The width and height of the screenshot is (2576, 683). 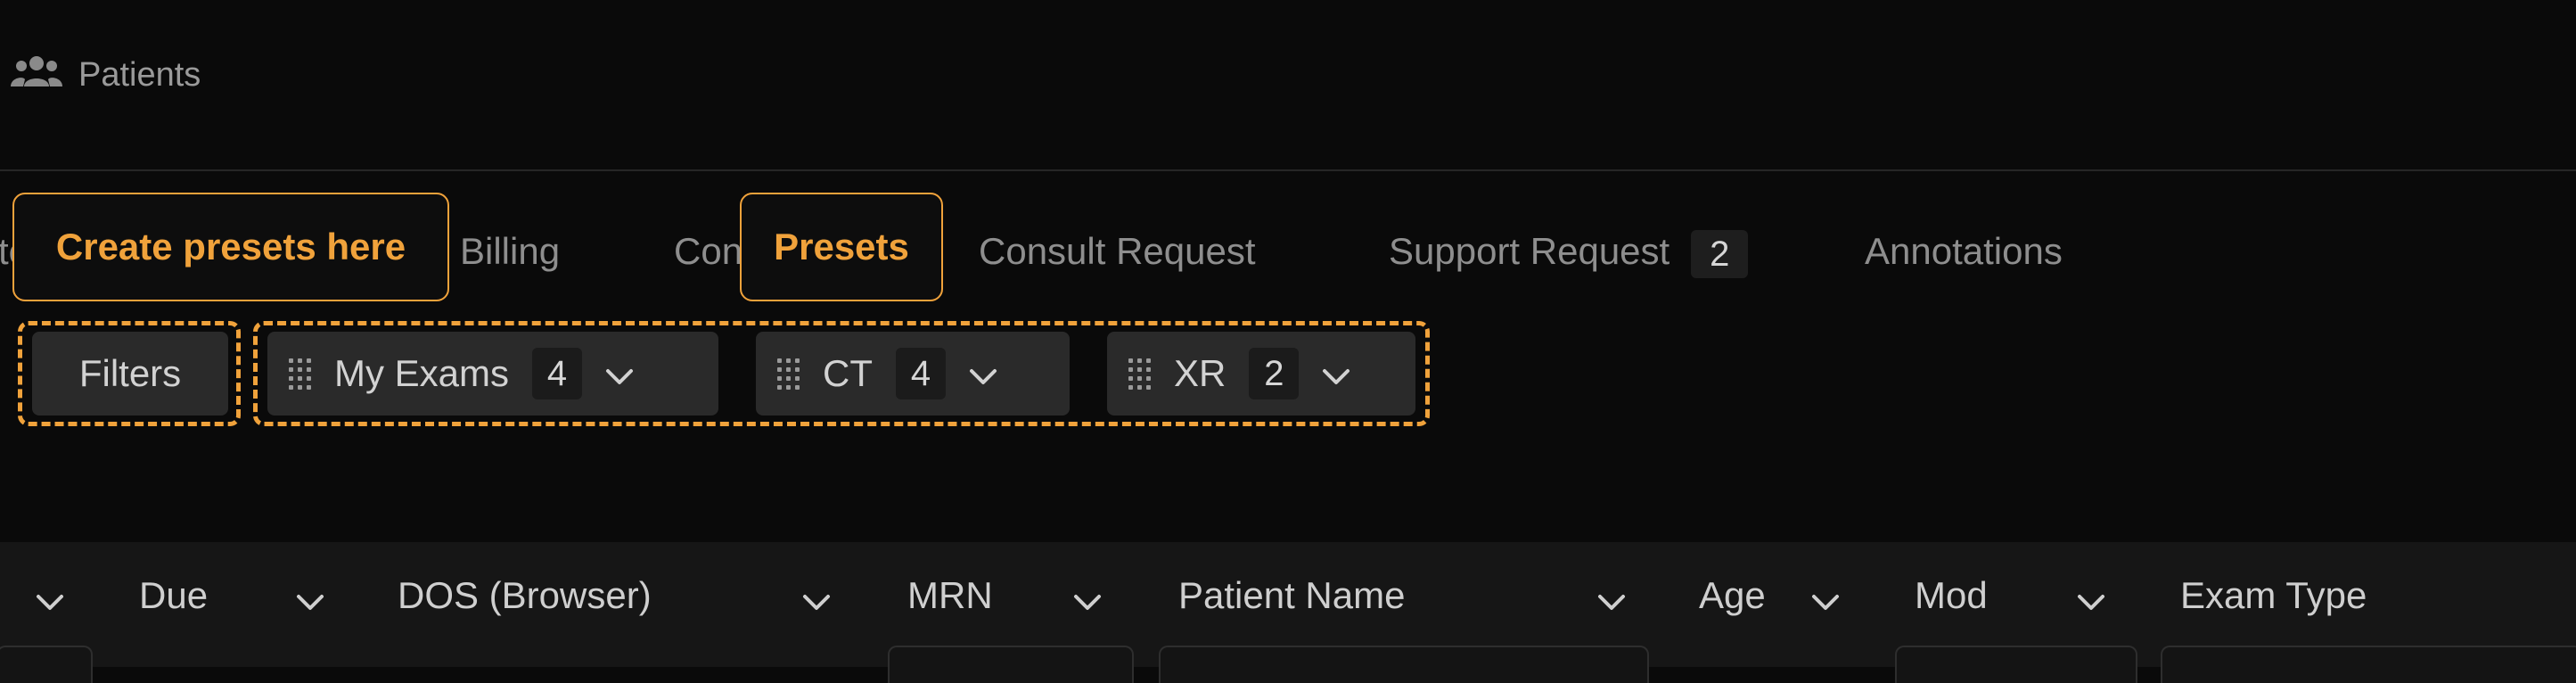 I want to click on column-header-mrn: MRN, so click(x=1007, y=595).